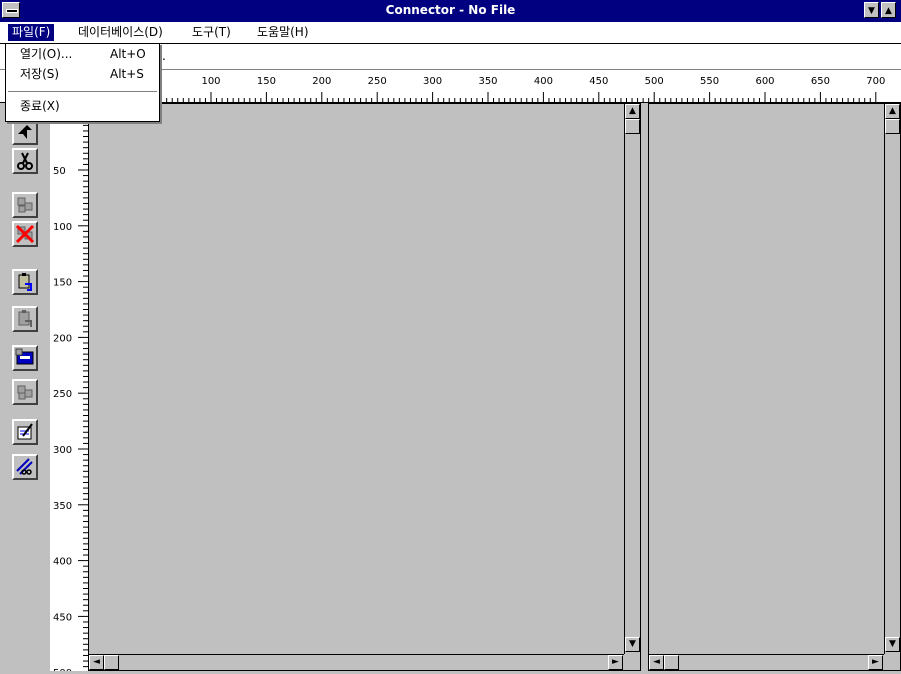  What do you see at coordinates (709, 81) in the screenshot?
I see `ruler-label: 550` at bounding box center [709, 81].